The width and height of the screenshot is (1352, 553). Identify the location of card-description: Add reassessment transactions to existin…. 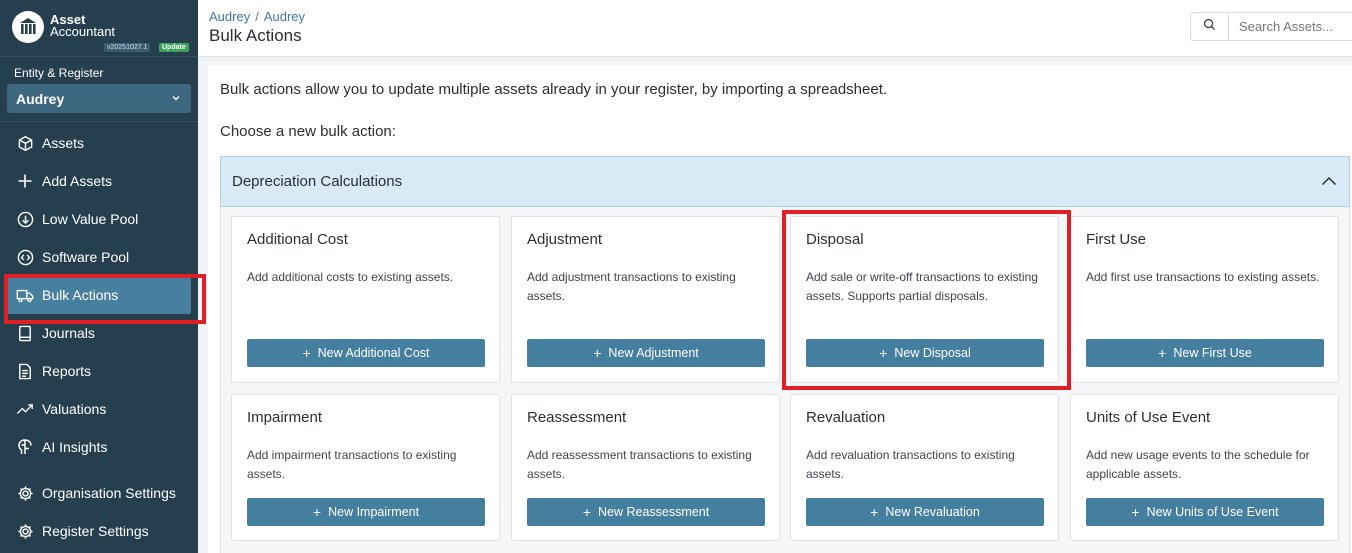
(639, 464).